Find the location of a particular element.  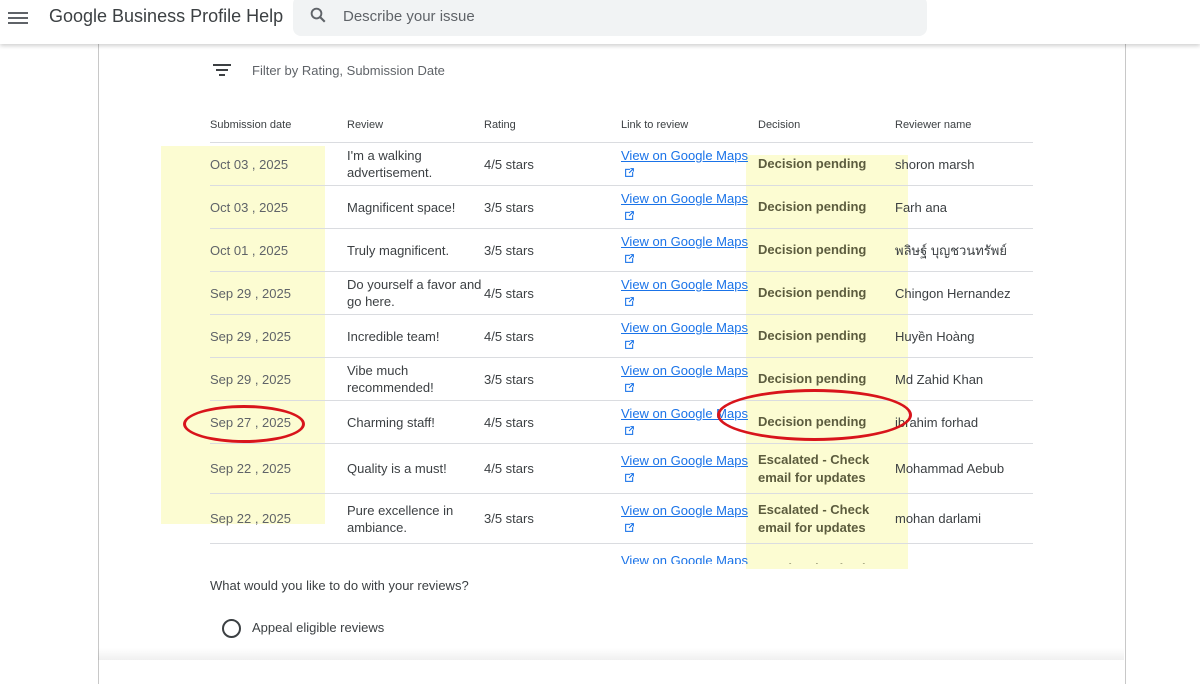

submission-date is located at coordinates (278, 553).